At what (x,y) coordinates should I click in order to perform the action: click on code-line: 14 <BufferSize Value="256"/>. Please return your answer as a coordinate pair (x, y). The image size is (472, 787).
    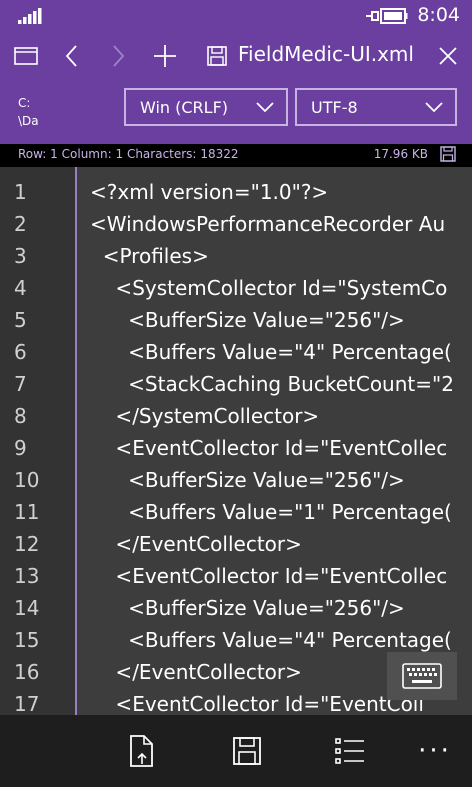
    Looking at the image, I should click on (236, 608).